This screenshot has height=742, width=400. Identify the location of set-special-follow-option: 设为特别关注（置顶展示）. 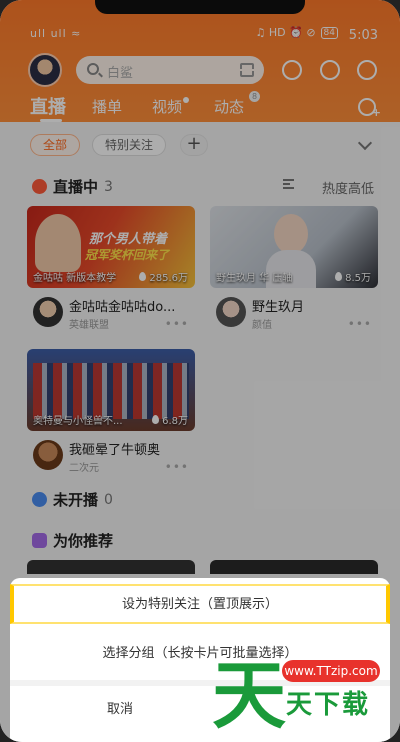
(200, 604).